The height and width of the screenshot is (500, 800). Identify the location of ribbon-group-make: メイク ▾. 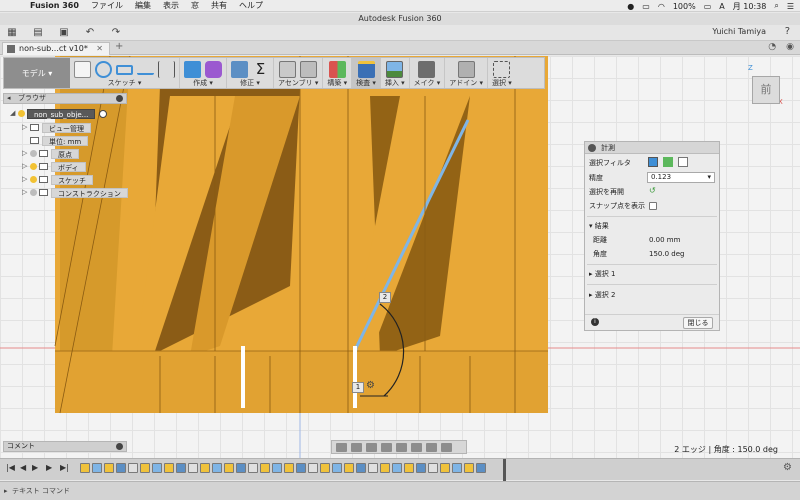
(428, 73).